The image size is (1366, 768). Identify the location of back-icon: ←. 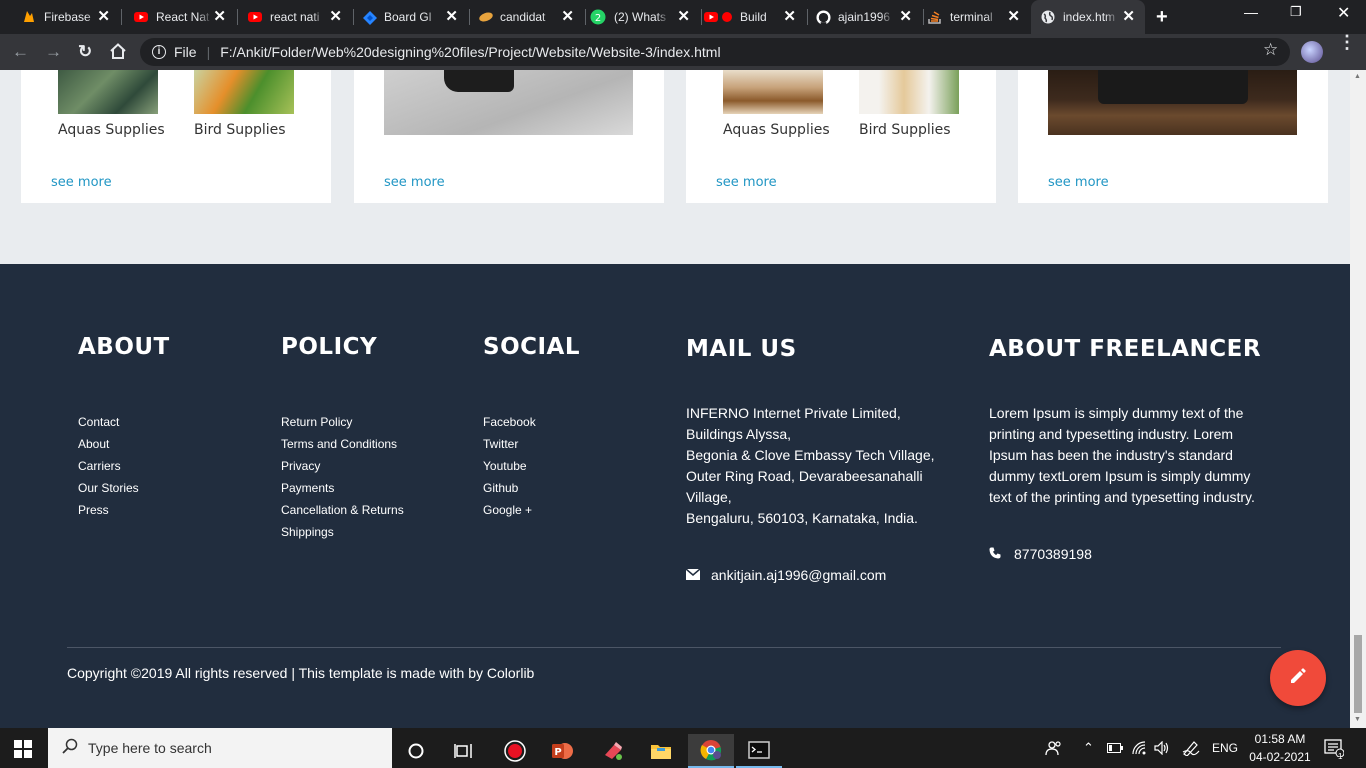
(20, 52).